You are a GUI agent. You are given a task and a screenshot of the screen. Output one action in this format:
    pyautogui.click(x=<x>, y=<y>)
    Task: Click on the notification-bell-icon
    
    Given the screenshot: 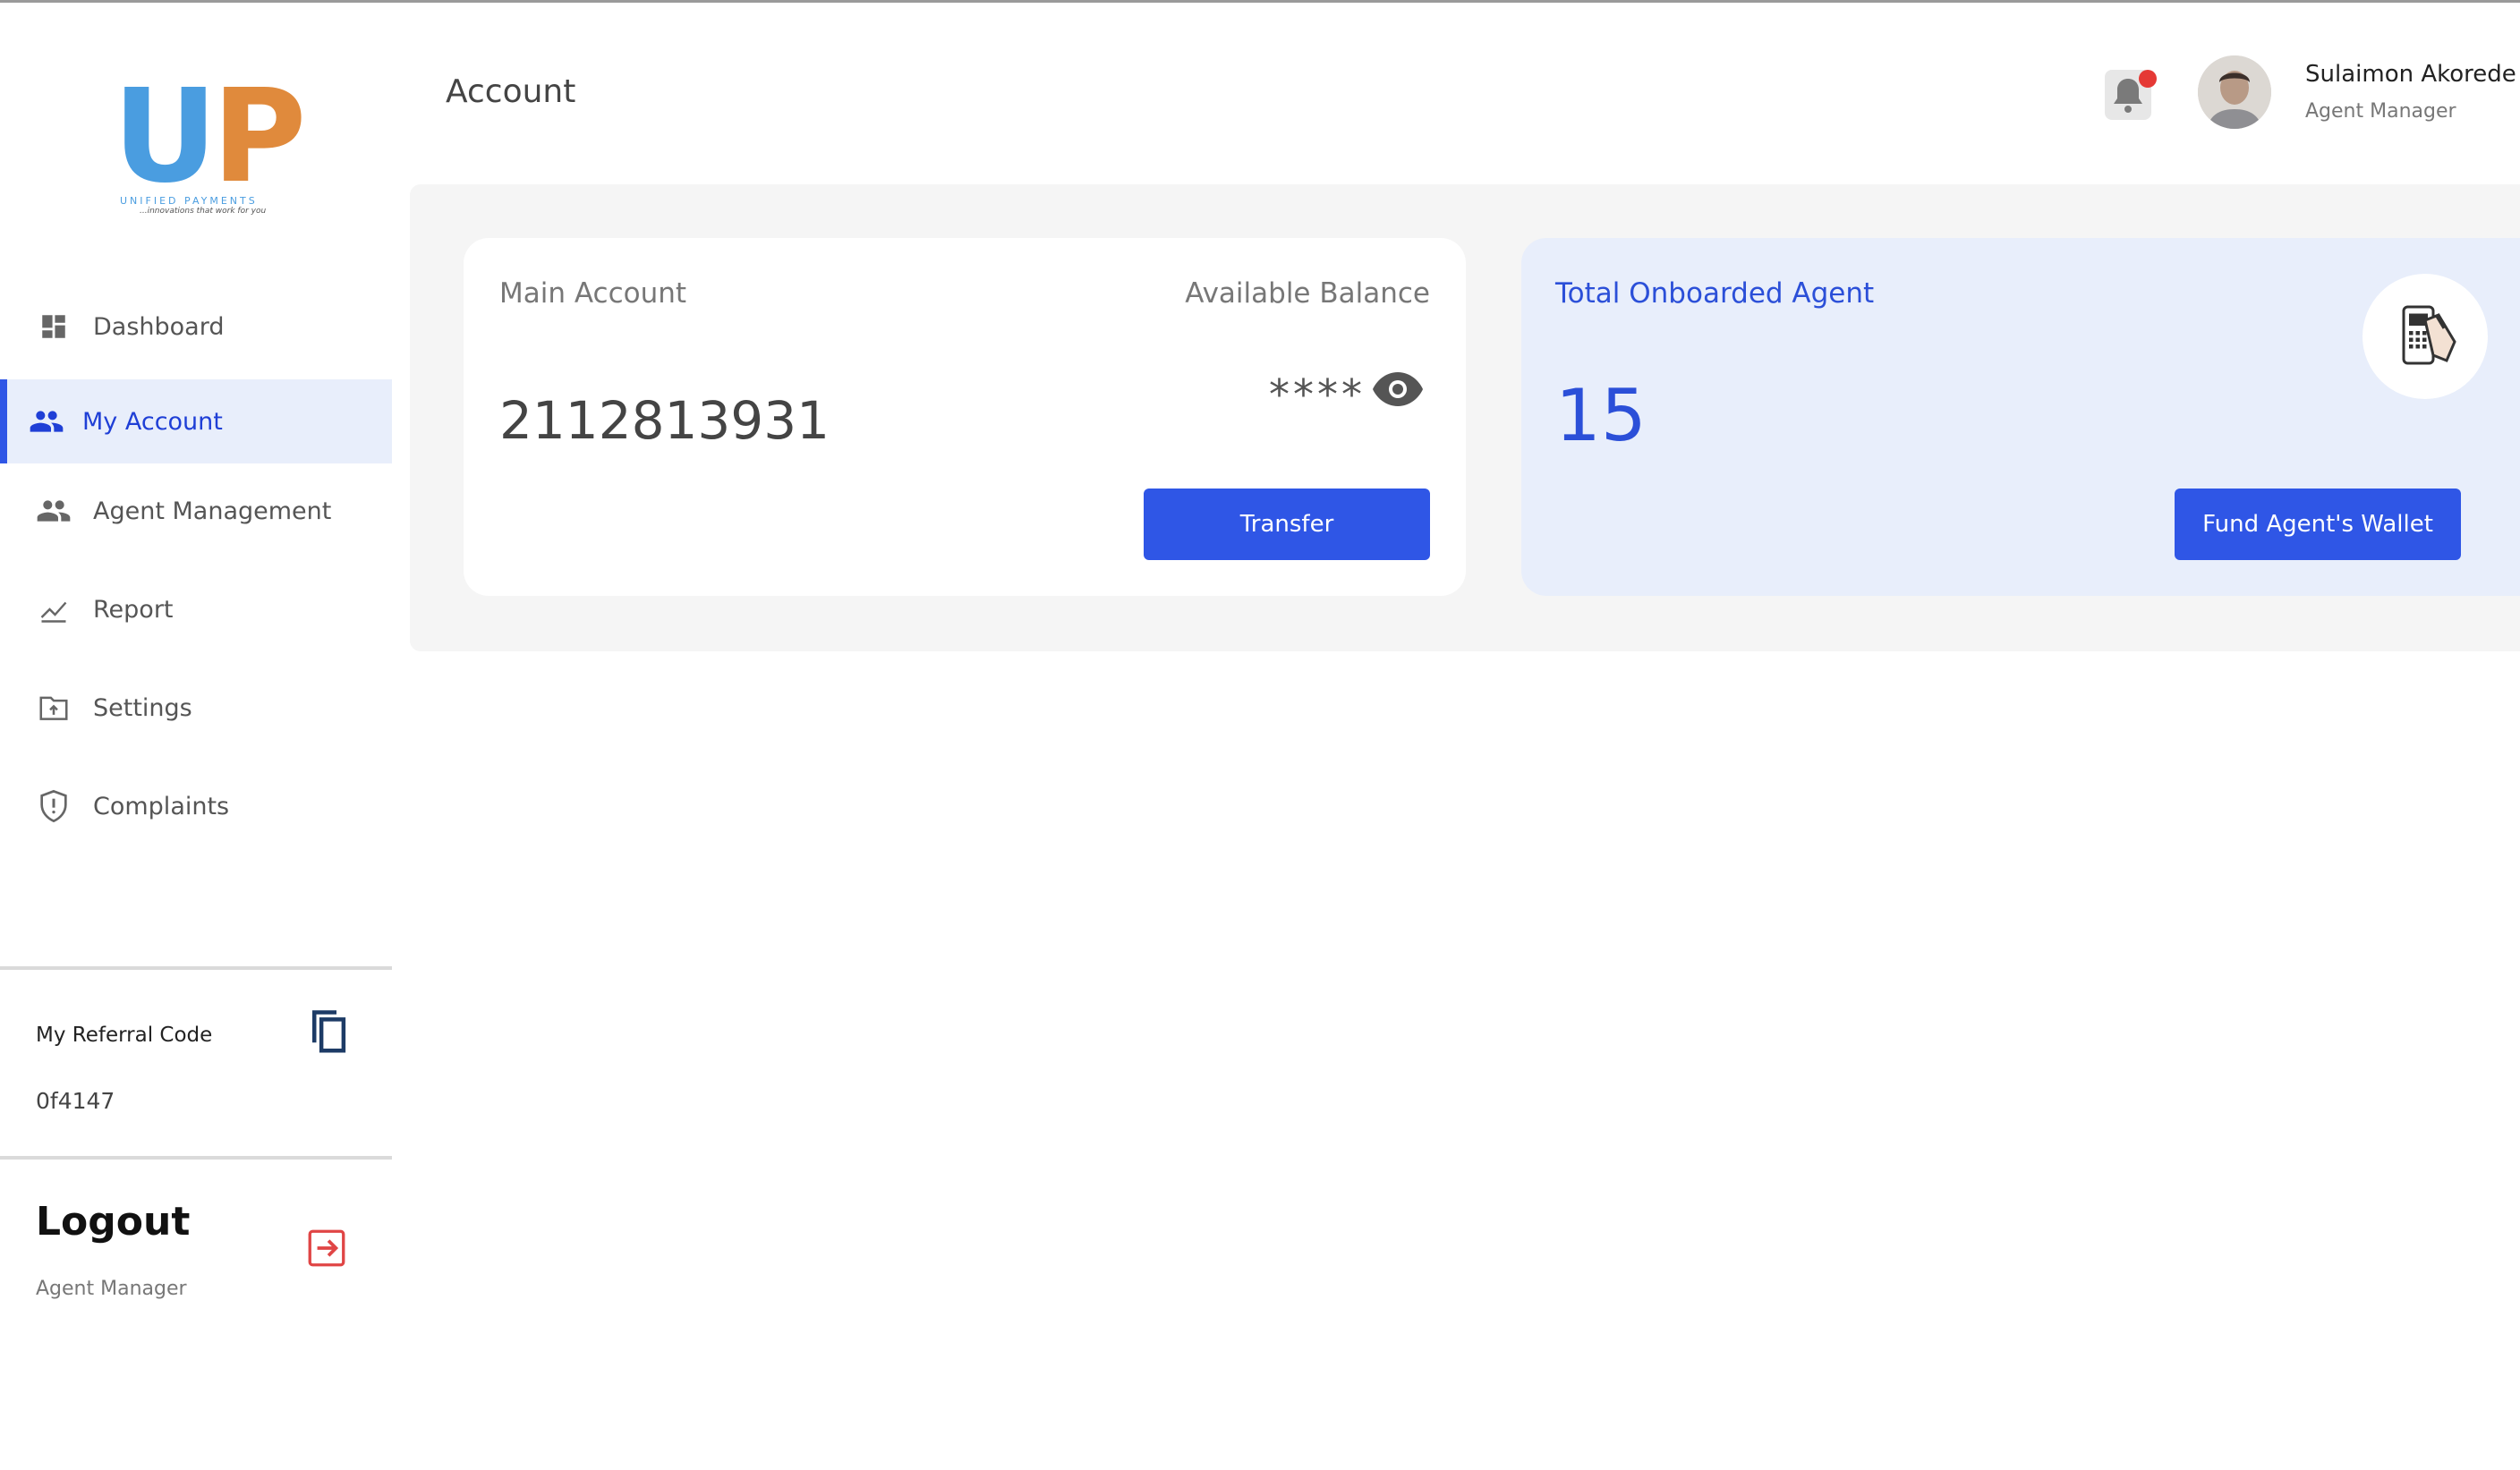 What is the action you would take?
    pyautogui.click(x=2131, y=94)
    